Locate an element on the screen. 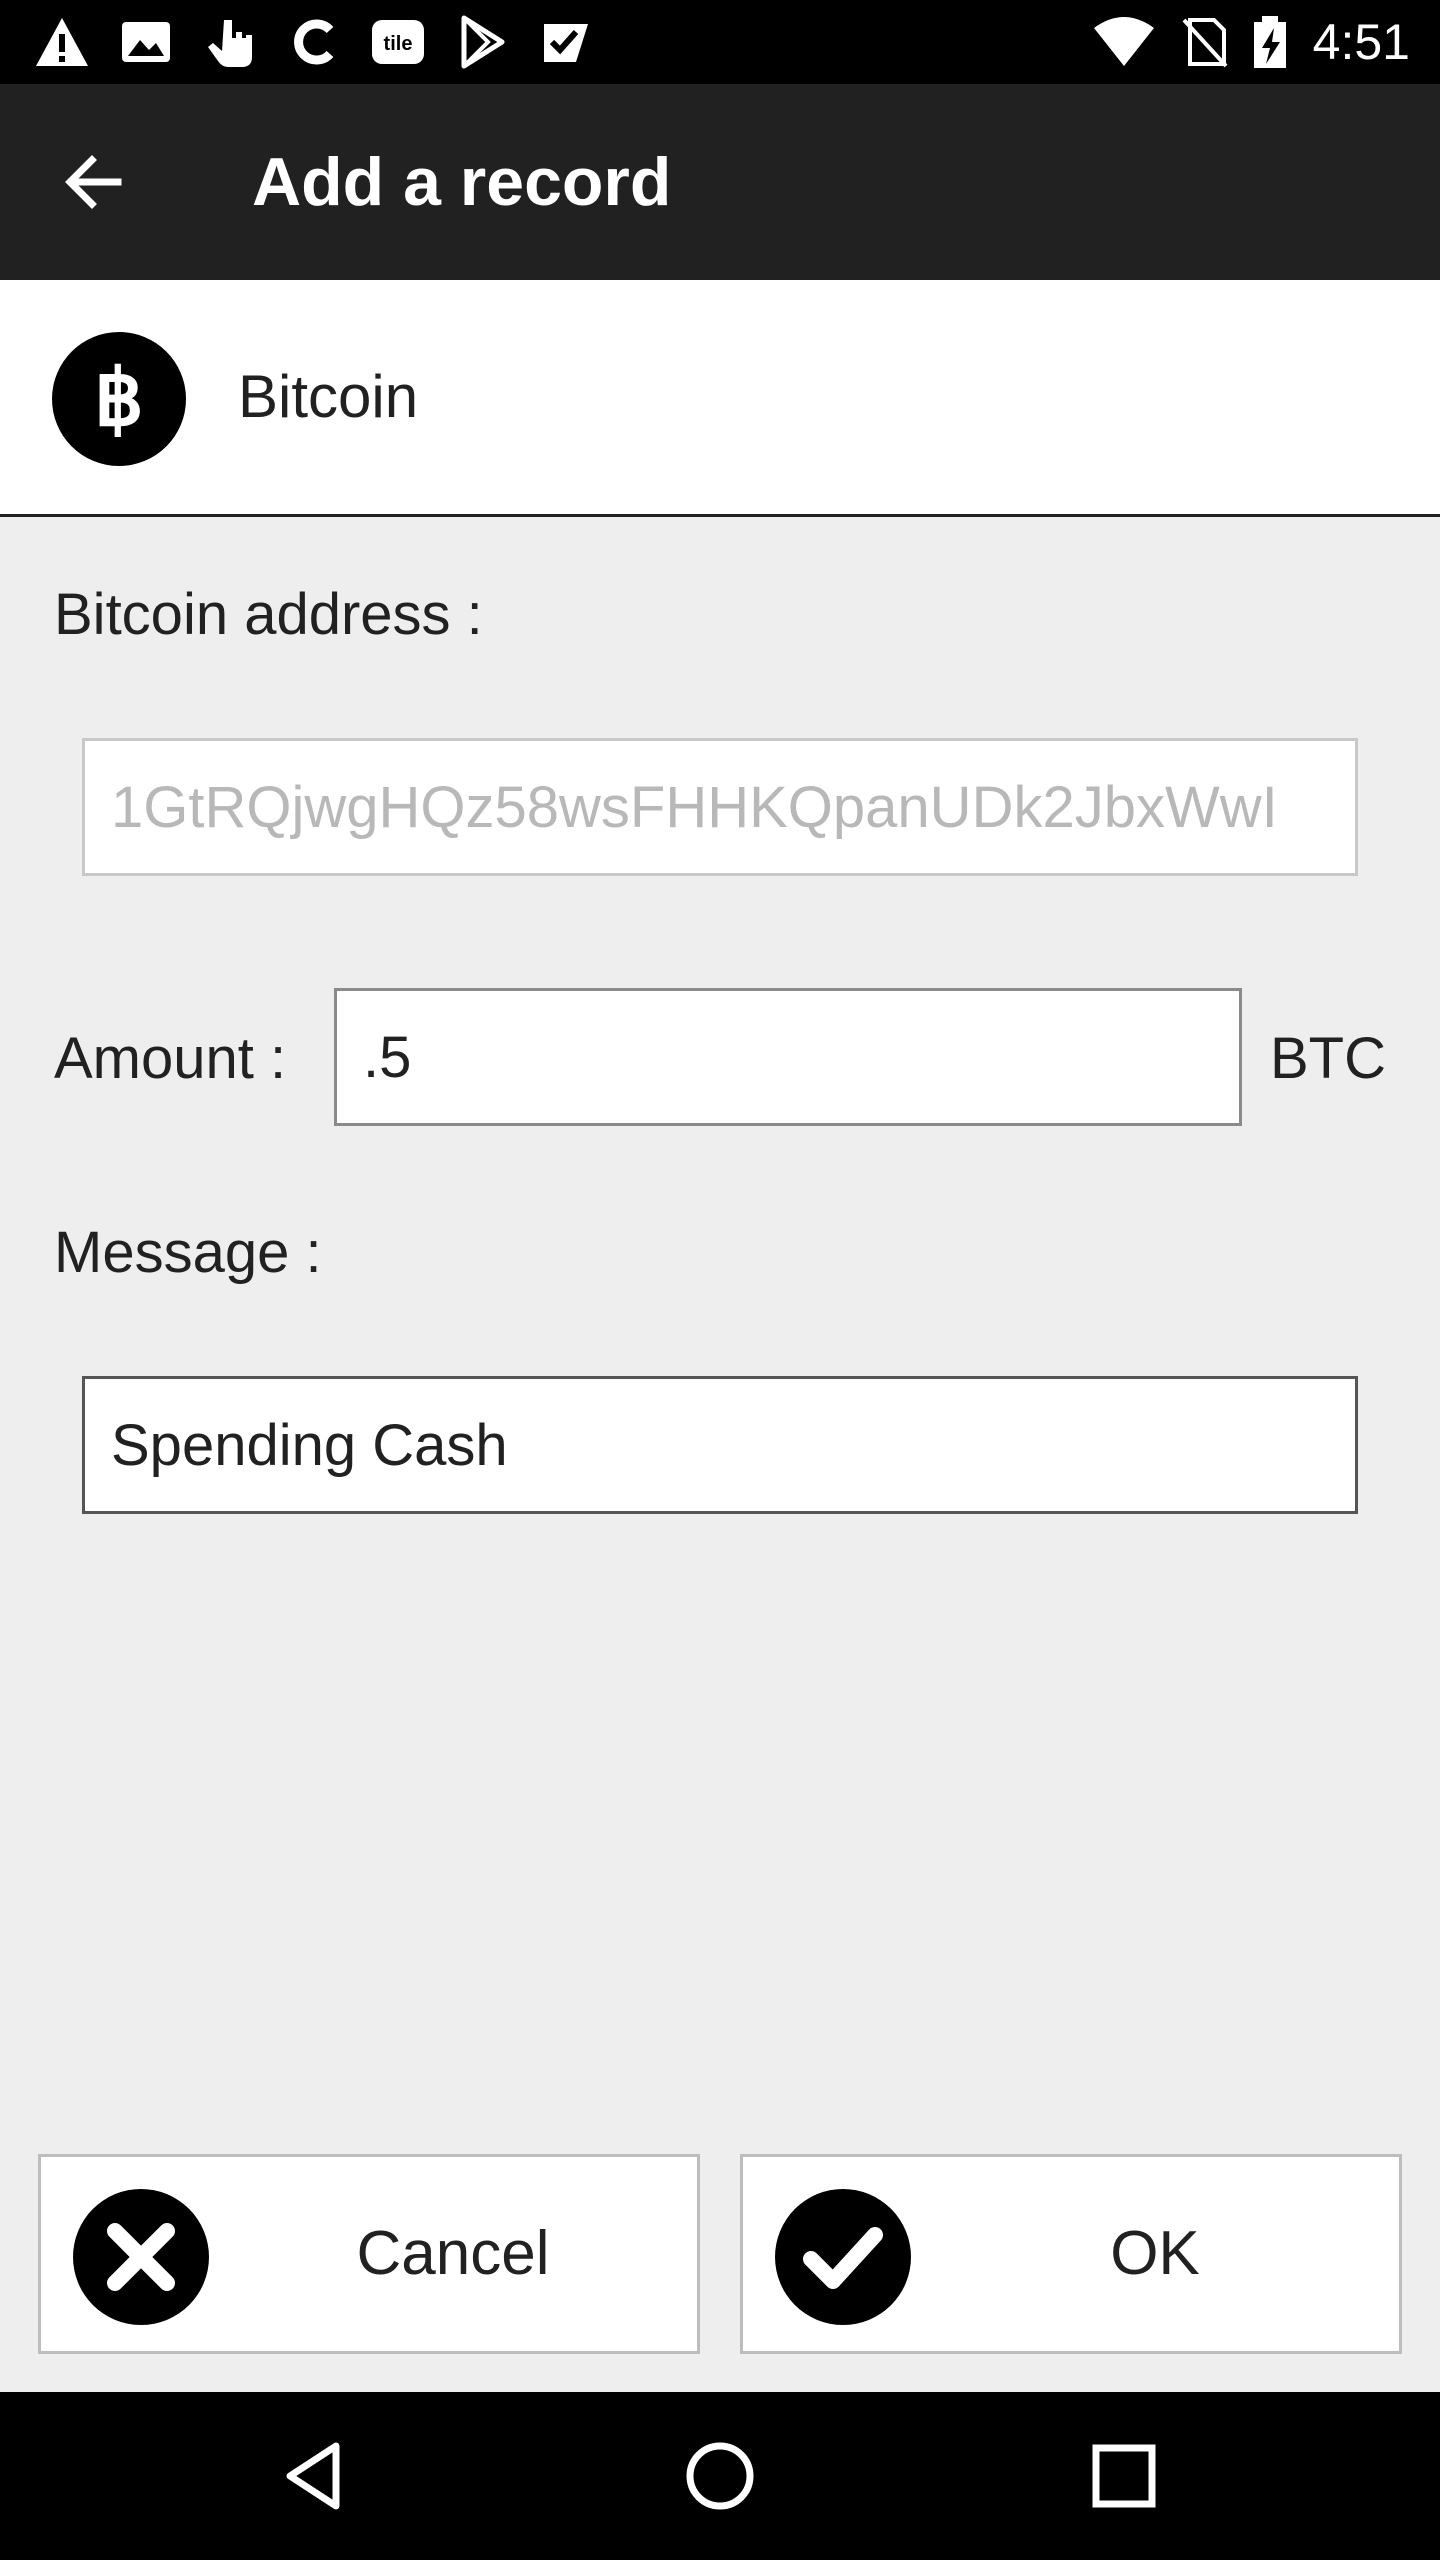  arrow-left-icon is located at coordinates (96, 182).